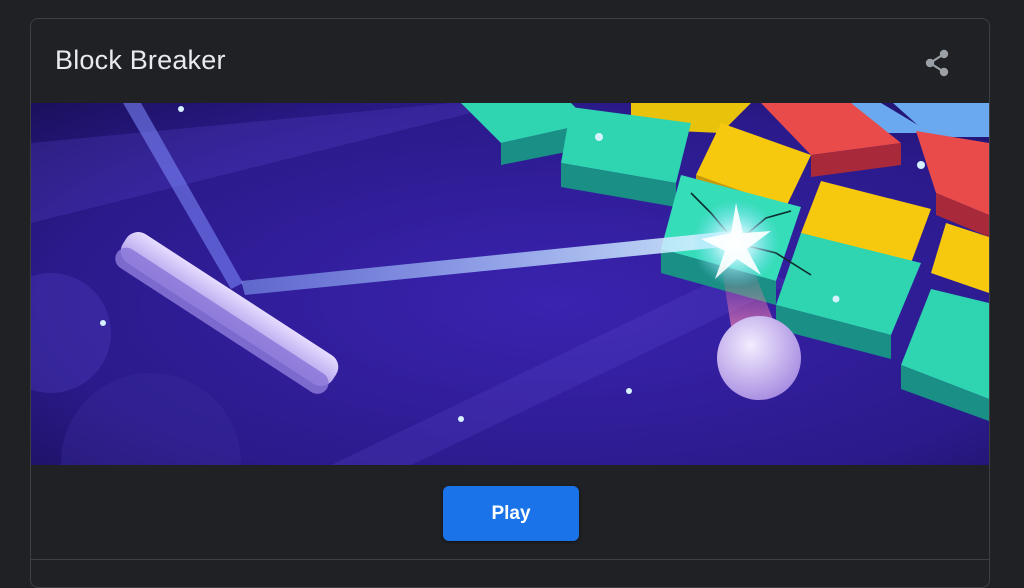  What do you see at coordinates (140, 60) in the screenshot?
I see `game-title: Block Breaker` at bounding box center [140, 60].